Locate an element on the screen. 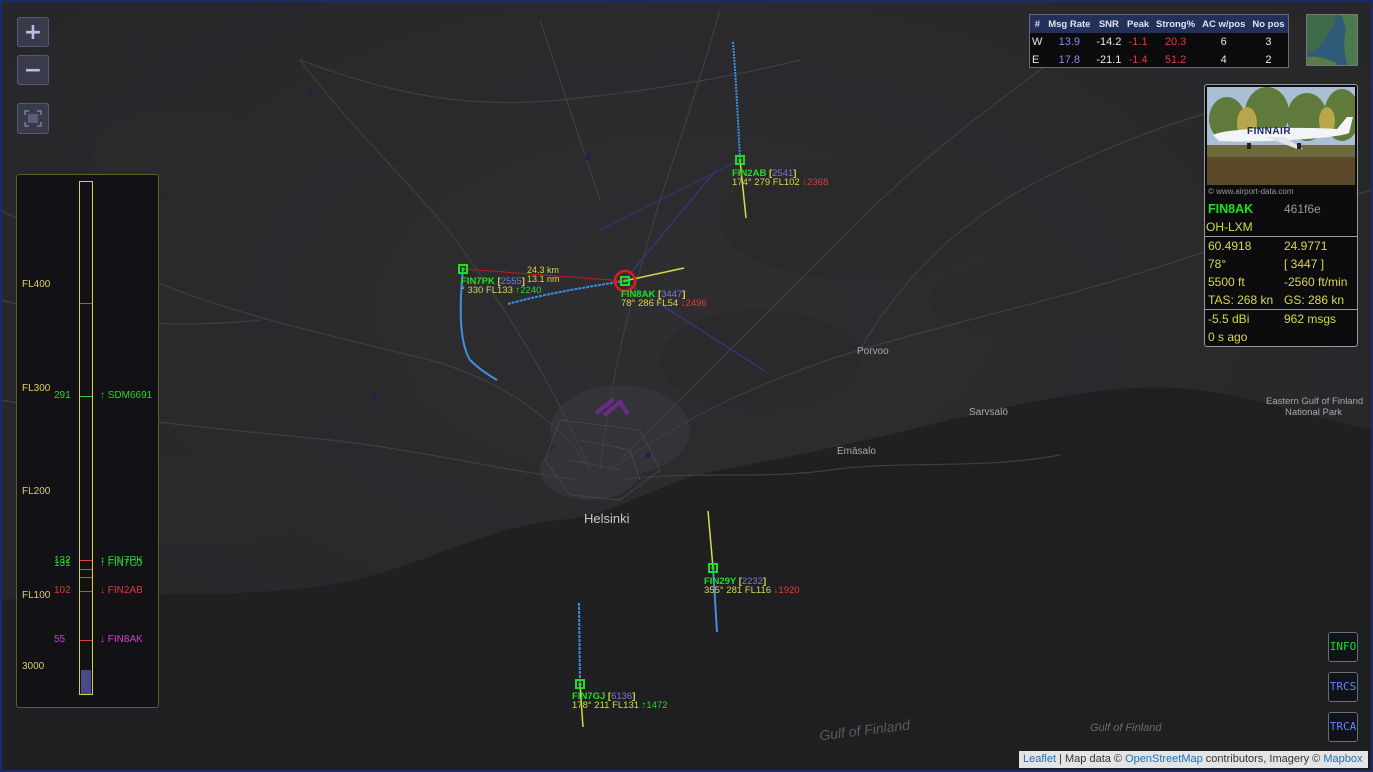 The width and height of the screenshot is (1373, 772). info-altitude: 5500 ft is located at coordinates (1226, 282).